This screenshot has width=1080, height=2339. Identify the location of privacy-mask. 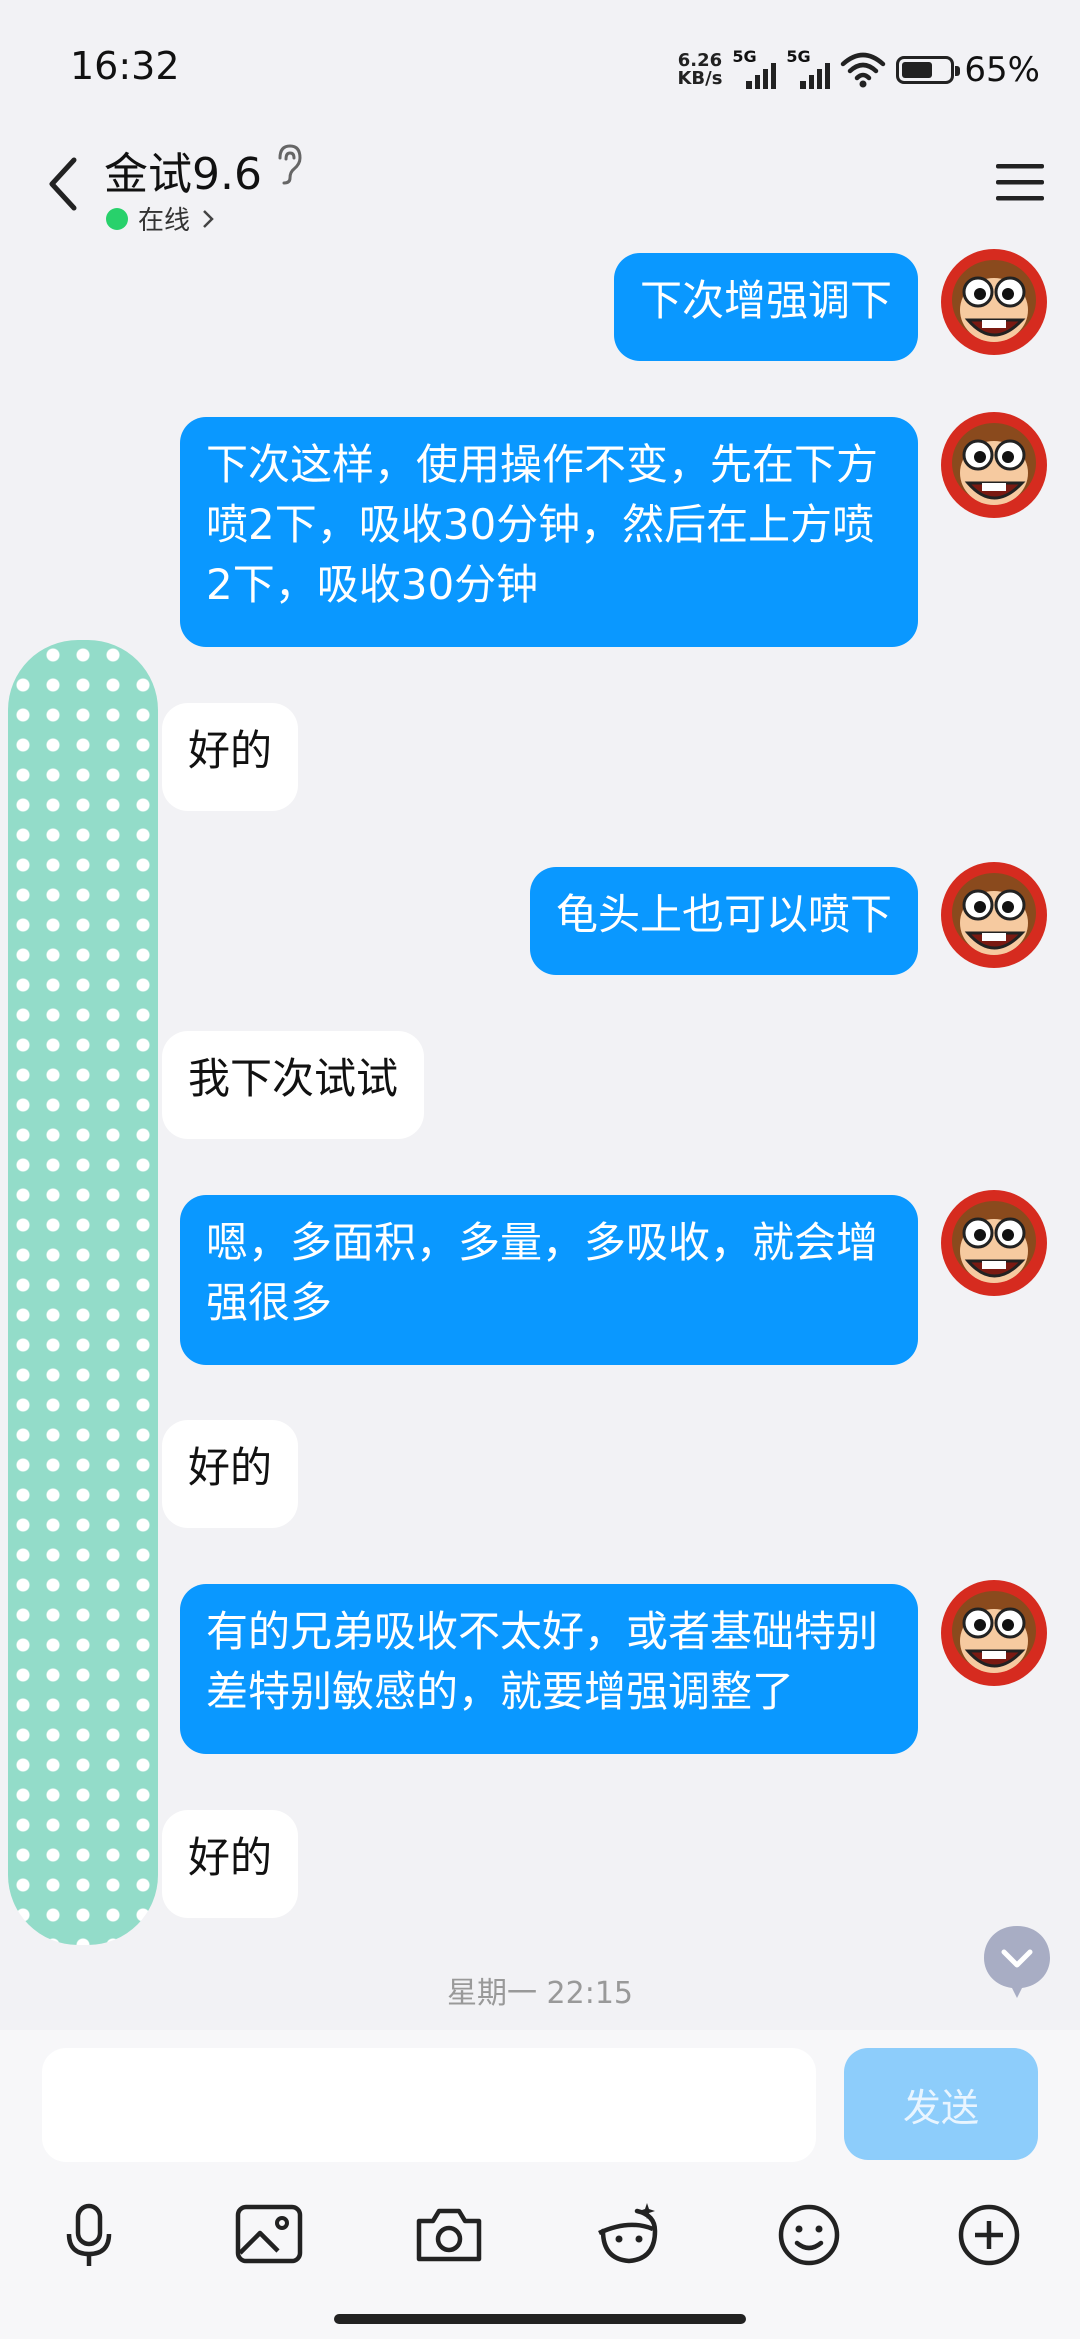
(83, 1292).